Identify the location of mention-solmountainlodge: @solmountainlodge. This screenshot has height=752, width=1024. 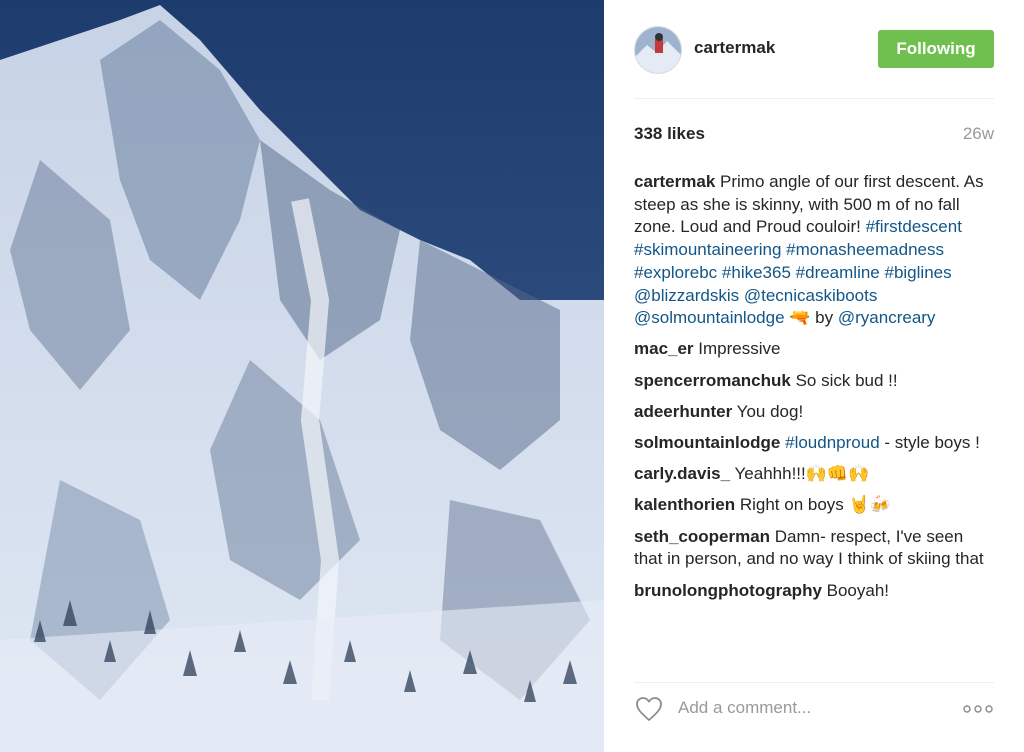
(709, 317).